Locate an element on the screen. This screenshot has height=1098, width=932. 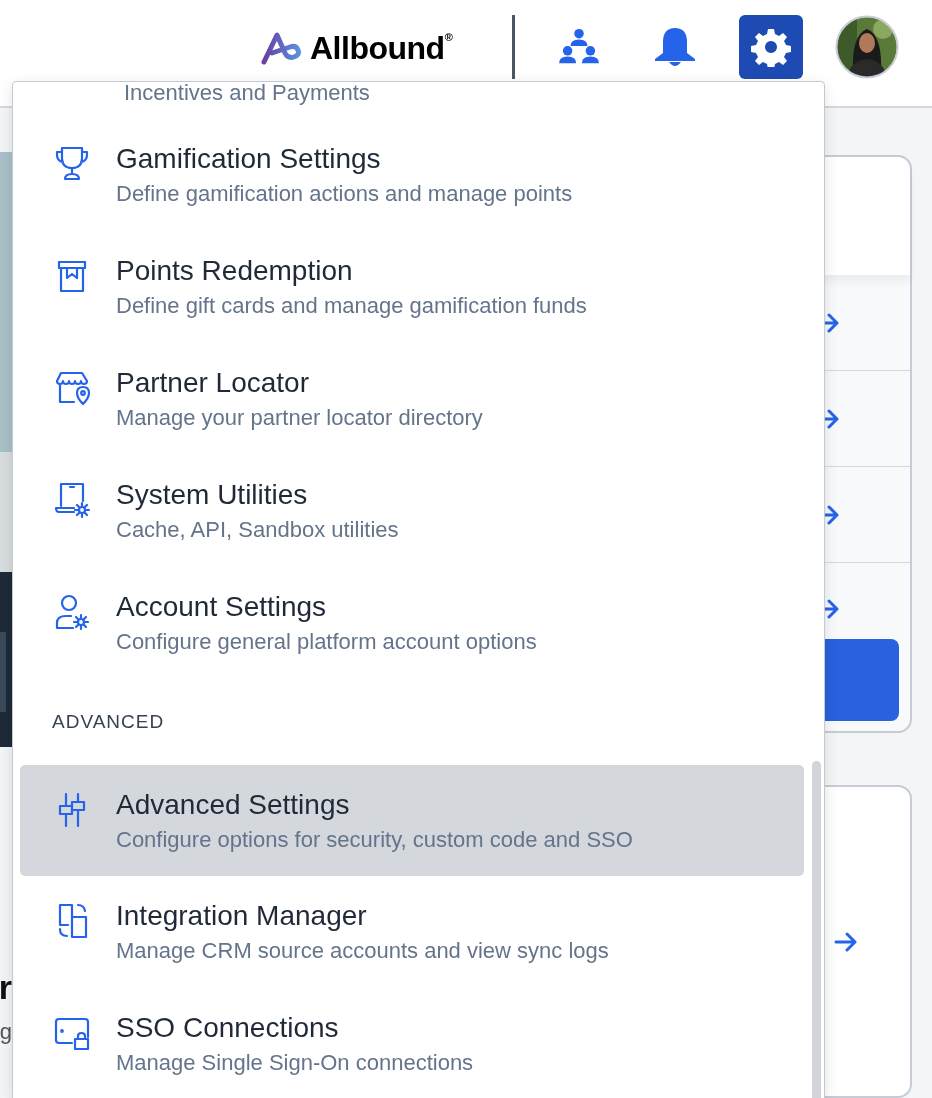
menu-item-title: System Utilities is located at coordinates (212, 495).